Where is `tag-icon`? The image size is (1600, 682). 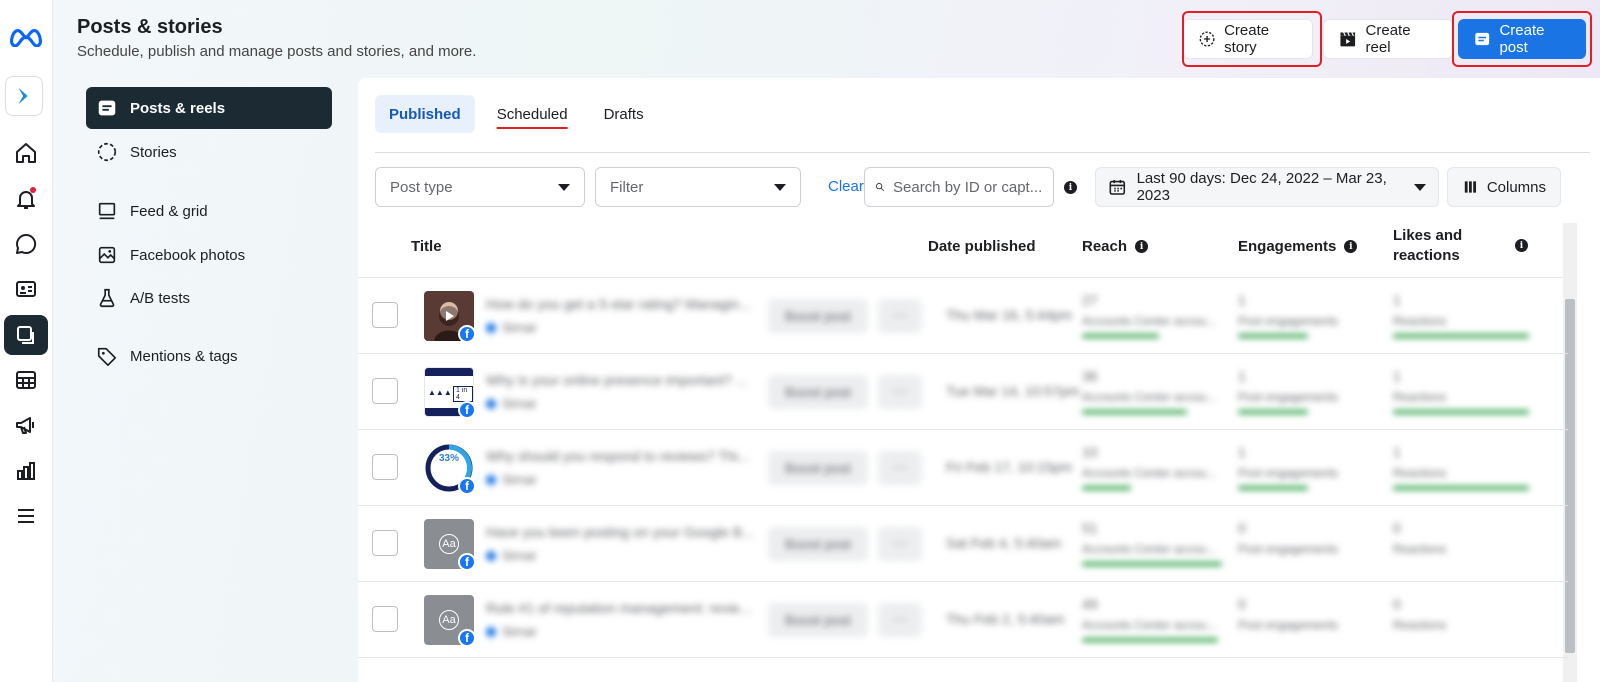 tag-icon is located at coordinates (107, 356).